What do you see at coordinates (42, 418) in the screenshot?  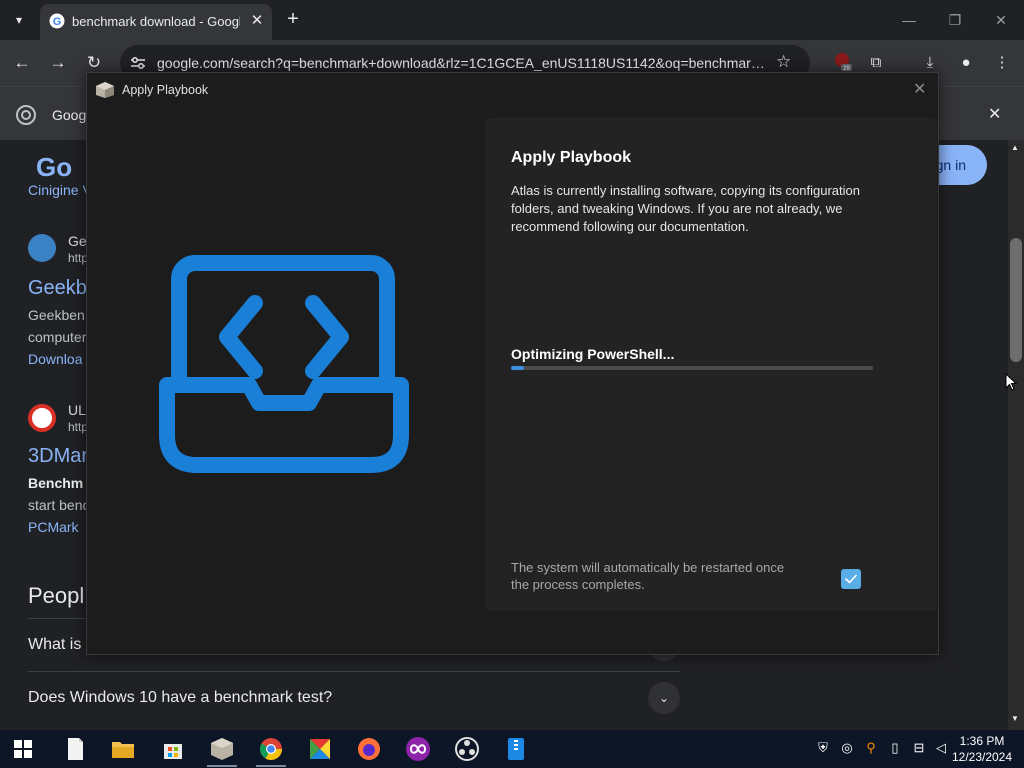 I see `ul-site-icon` at bounding box center [42, 418].